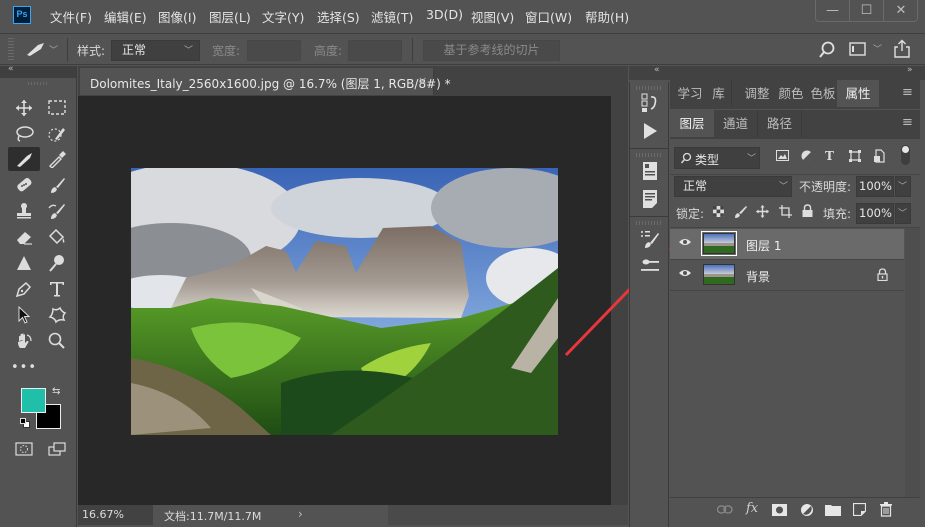 Image resolution: width=925 pixels, height=527 pixels. What do you see at coordinates (492, 16) in the screenshot?
I see `menu-view: 视图(V)` at bounding box center [492, 16].